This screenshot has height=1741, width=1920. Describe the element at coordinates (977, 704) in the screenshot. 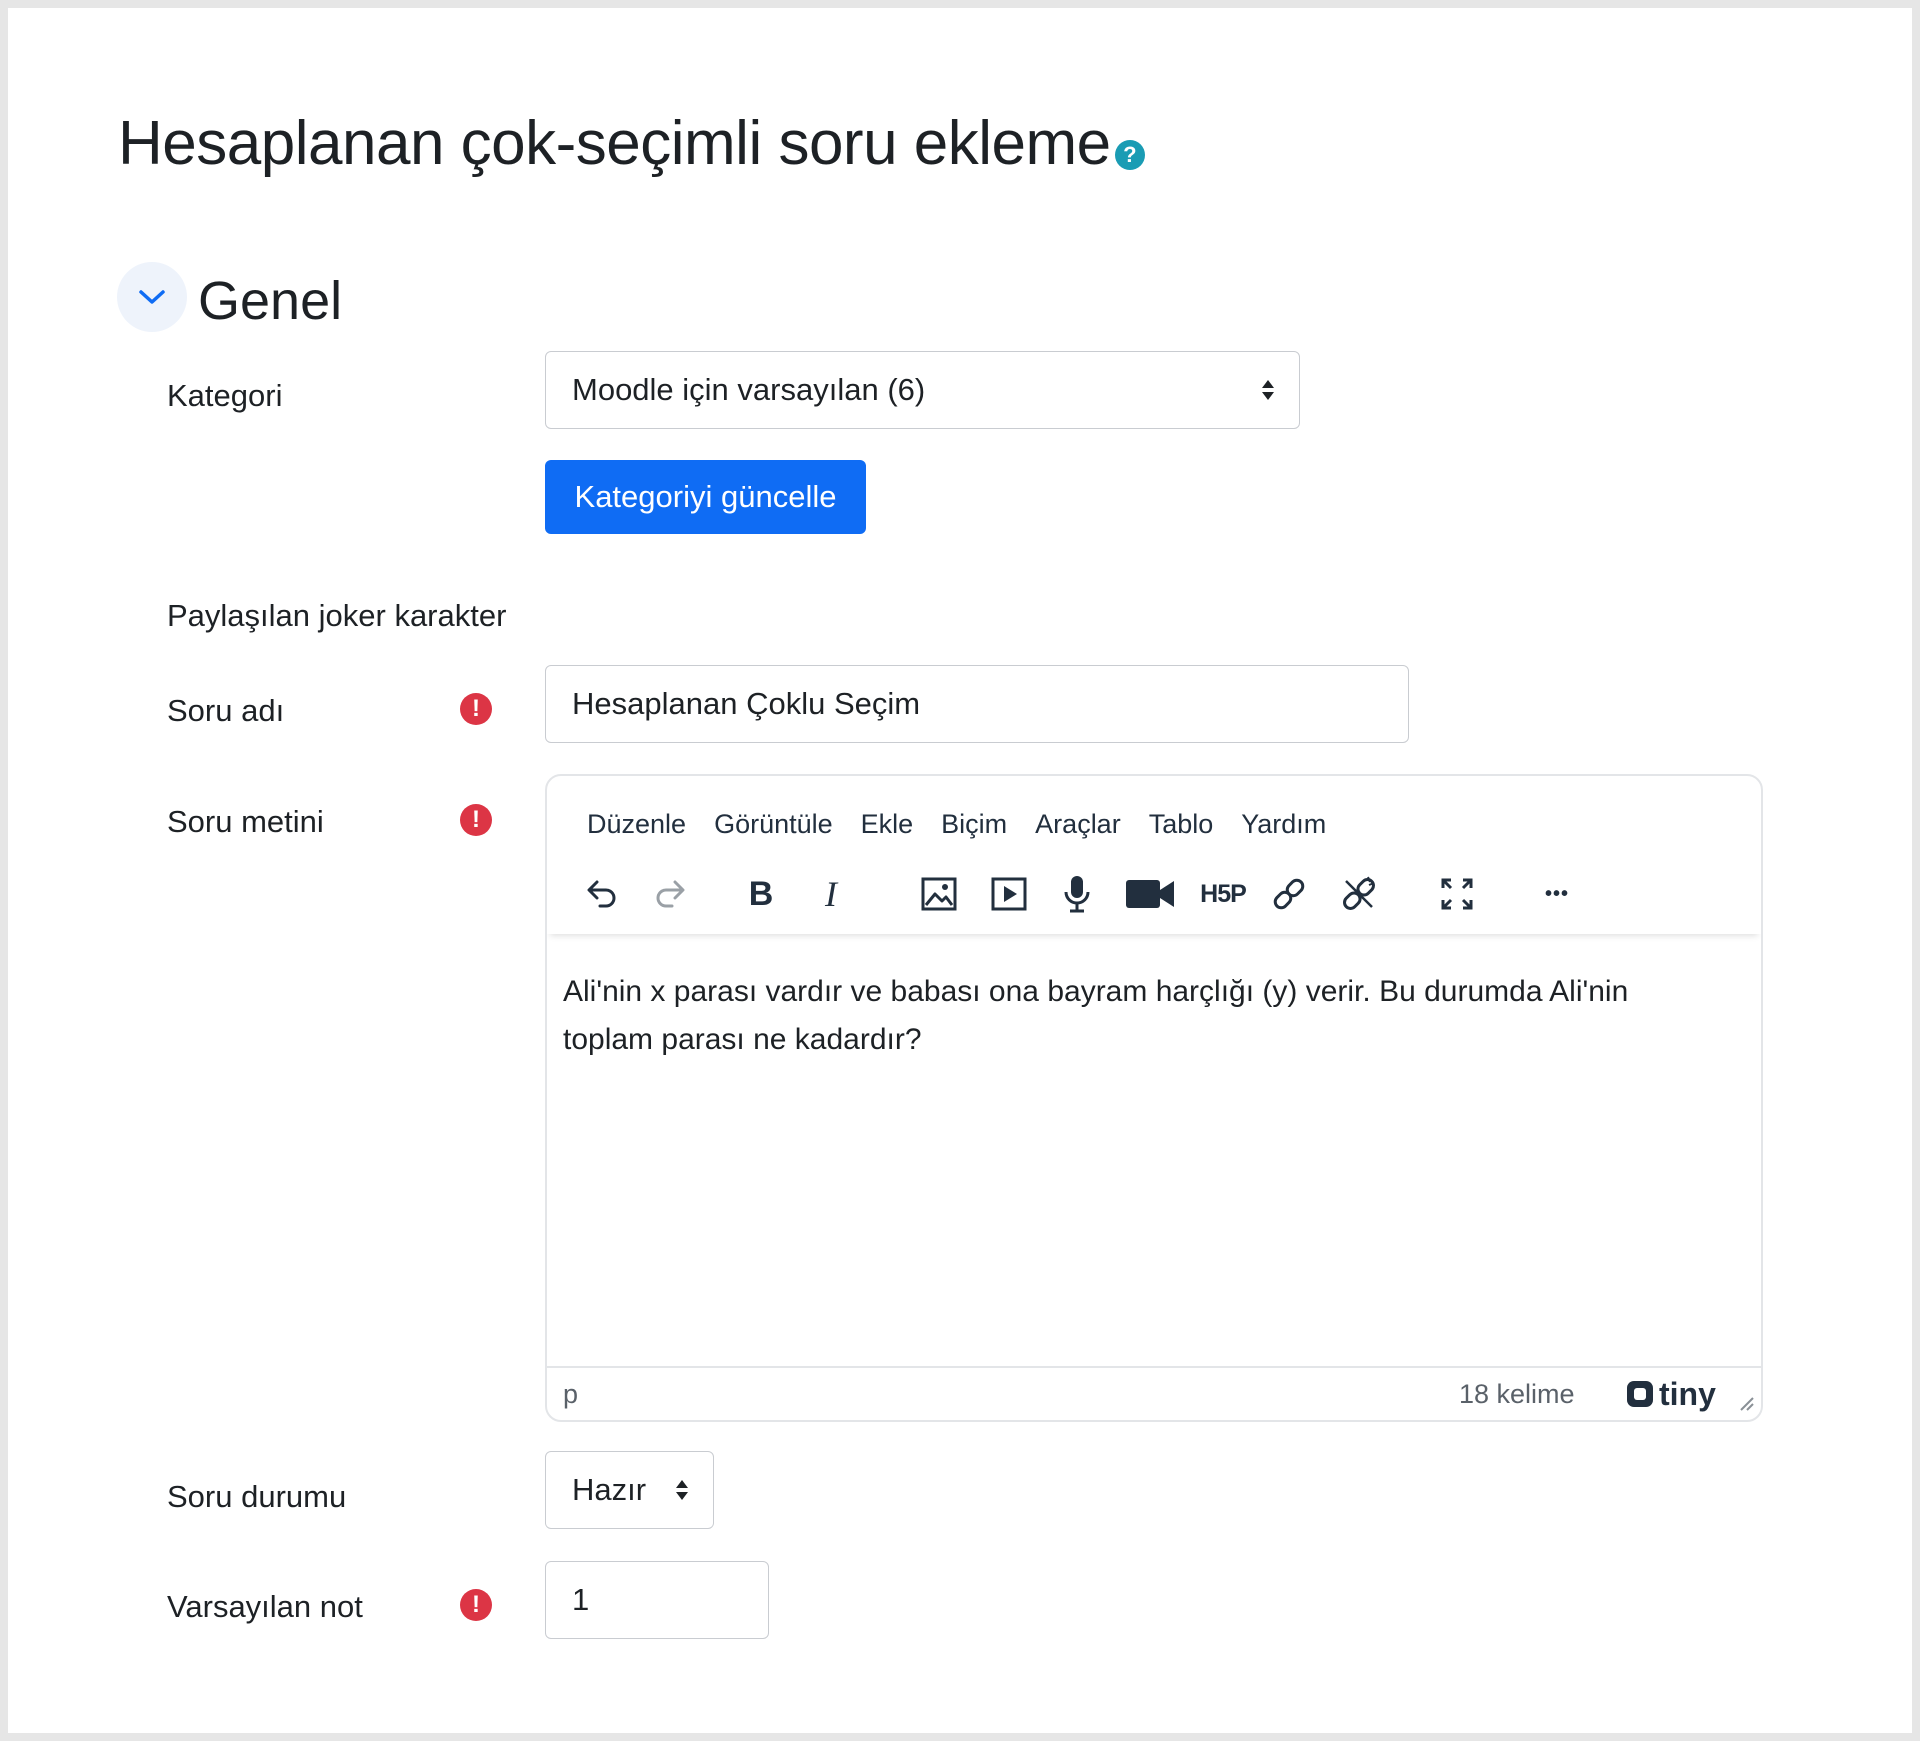

I see `question-name-input: Hesaplanan Çoklu Seçim` at that location.